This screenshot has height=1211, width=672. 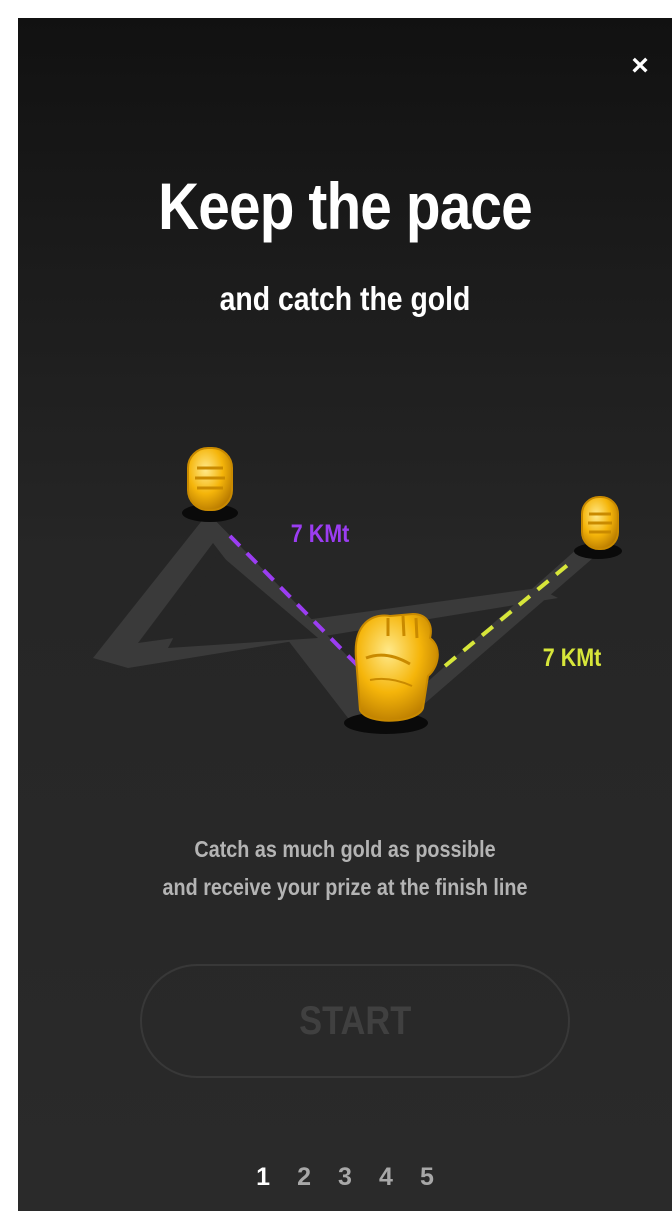 I want to click on description-line-1: Catch as much gold as possible, so click(x=345, y=849).